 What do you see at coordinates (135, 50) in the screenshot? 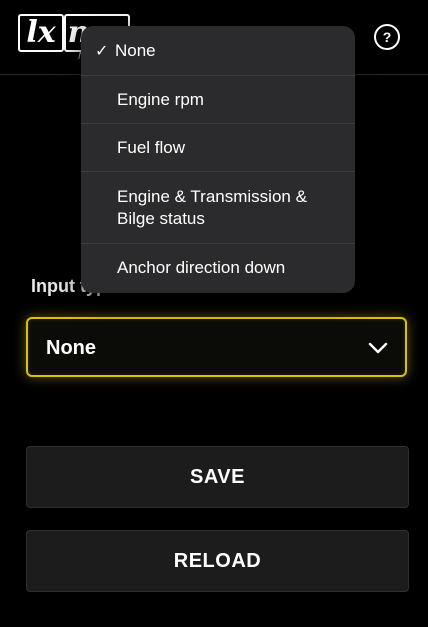
I see `menu-item-label: None` at bounding box center [135, 50].